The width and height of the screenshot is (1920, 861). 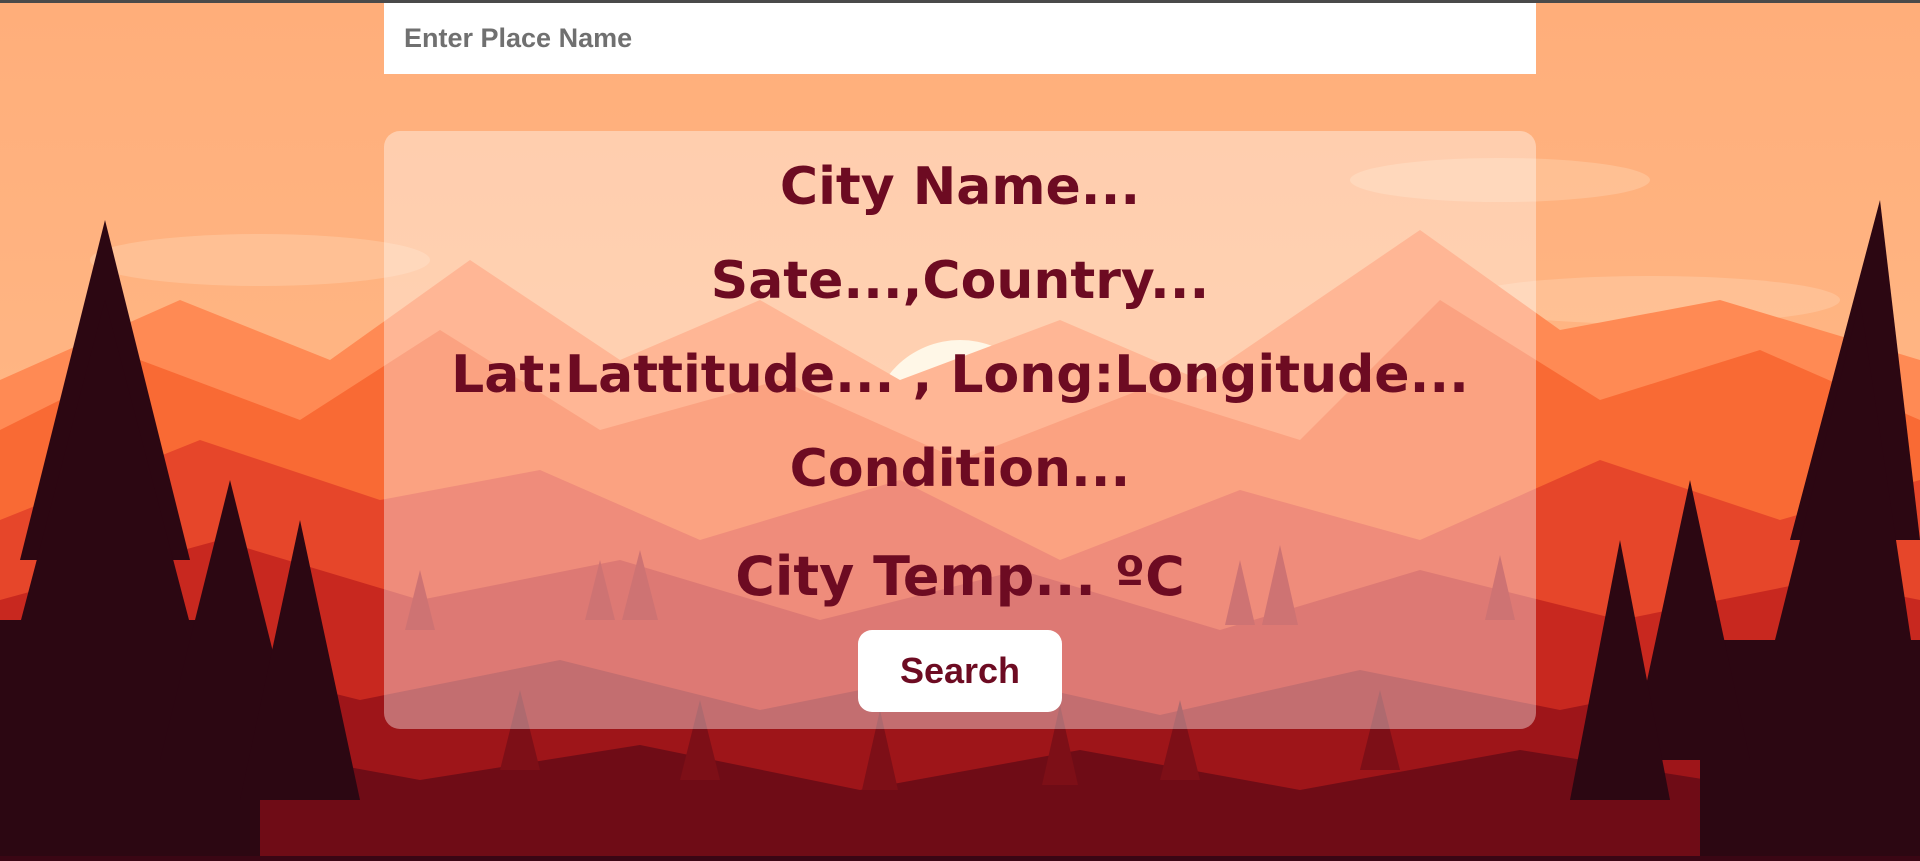 I want to click on search-button: Search, so click(x=960, y=671).